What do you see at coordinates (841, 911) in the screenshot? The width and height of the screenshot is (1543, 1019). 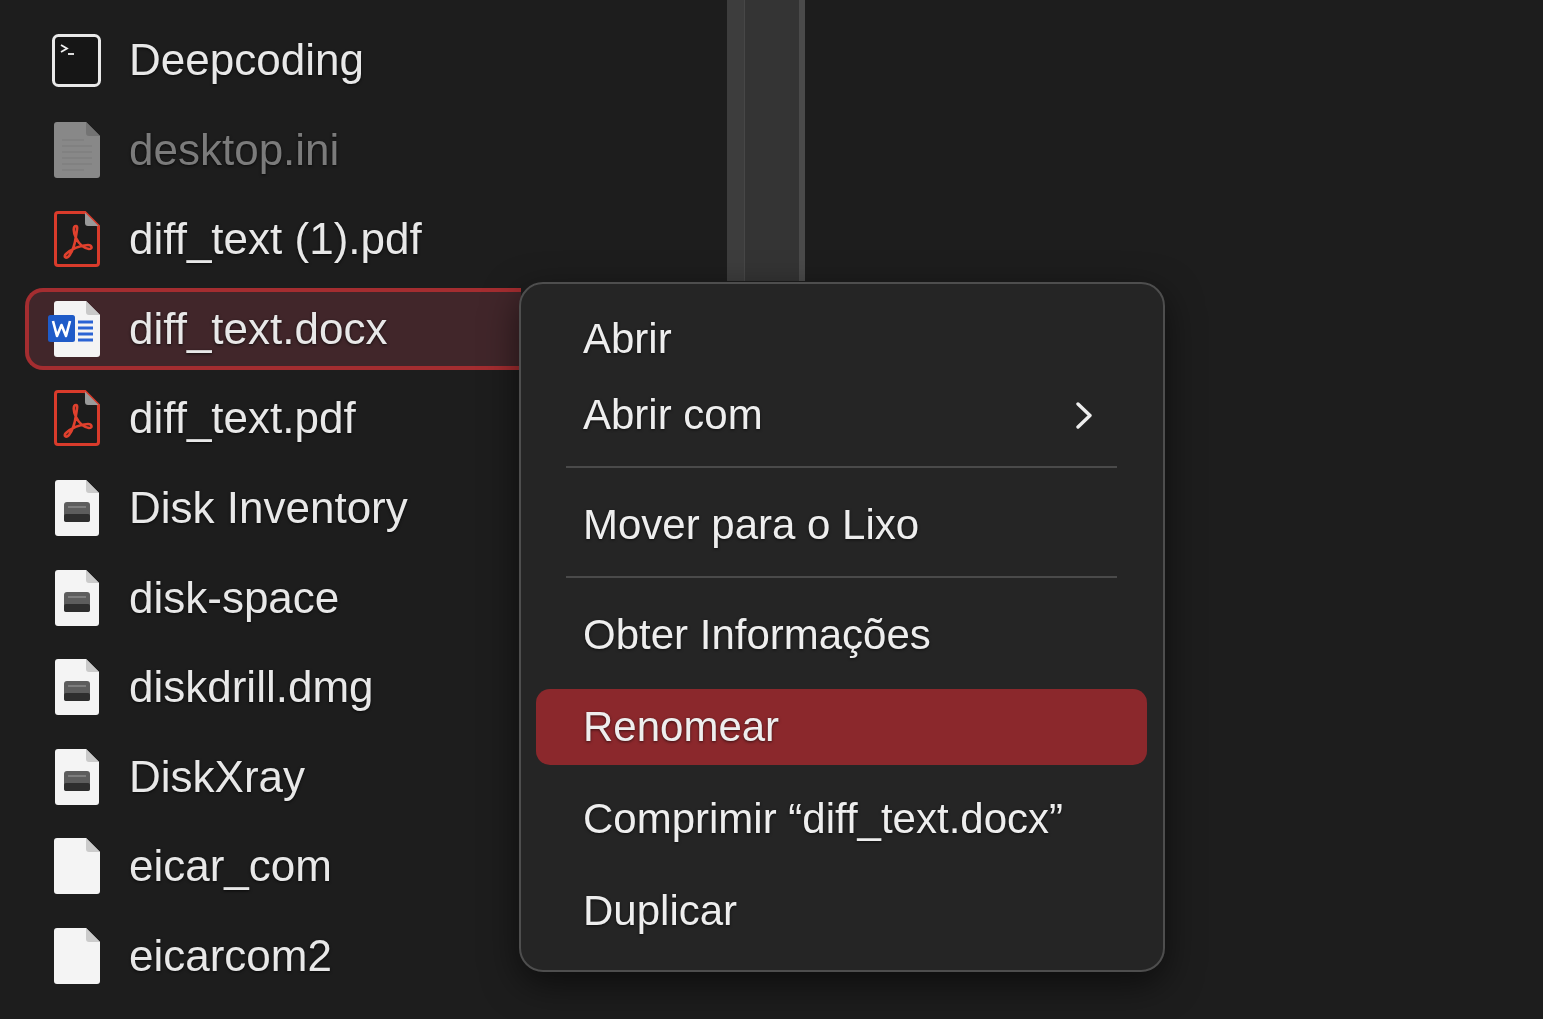 I see `menu-item: Duplicar` at bounding box center [841, 911].